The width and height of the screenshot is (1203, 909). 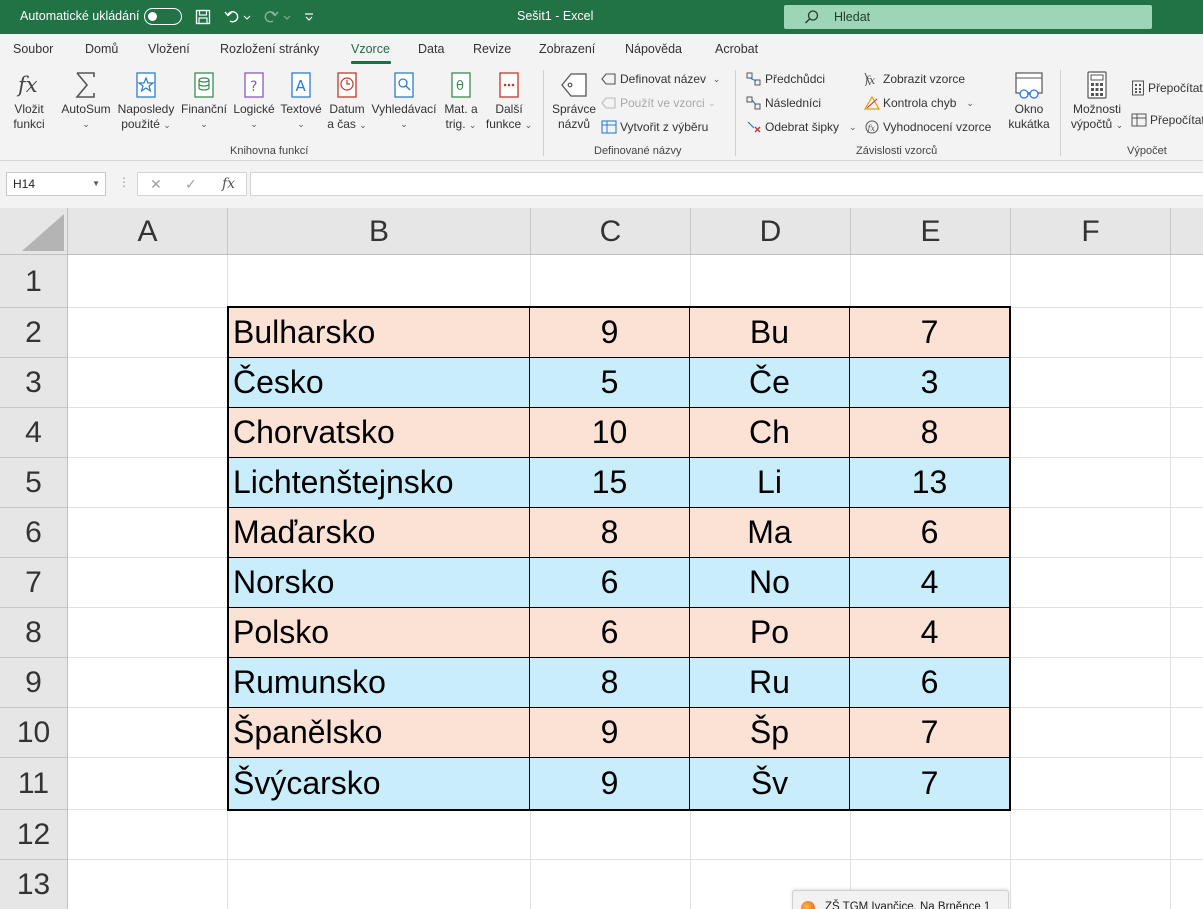 What do you see at coordinates (1167, 88) in the screenshot?
I see `calculate-now-button: Přepočítat` at bounding box center [1167, 88].